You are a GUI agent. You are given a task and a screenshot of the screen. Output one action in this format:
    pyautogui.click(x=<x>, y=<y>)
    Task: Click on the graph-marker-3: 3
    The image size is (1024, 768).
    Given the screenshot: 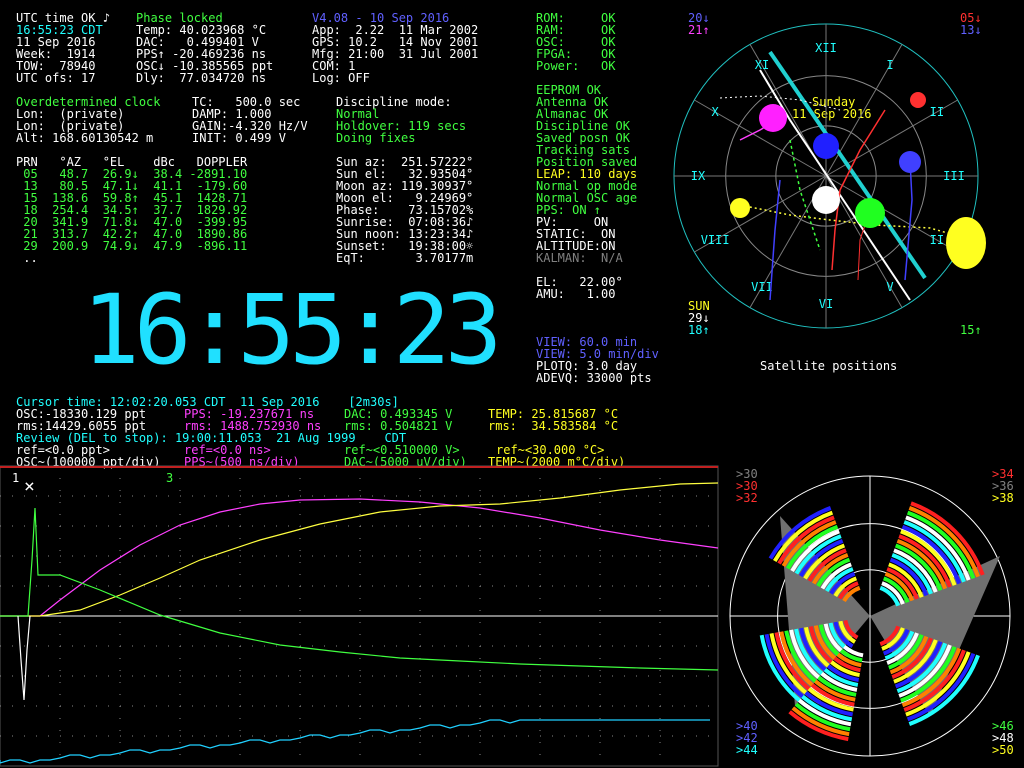 What is the action you would take?
    pyautogui.click(x=169, y=478)
    